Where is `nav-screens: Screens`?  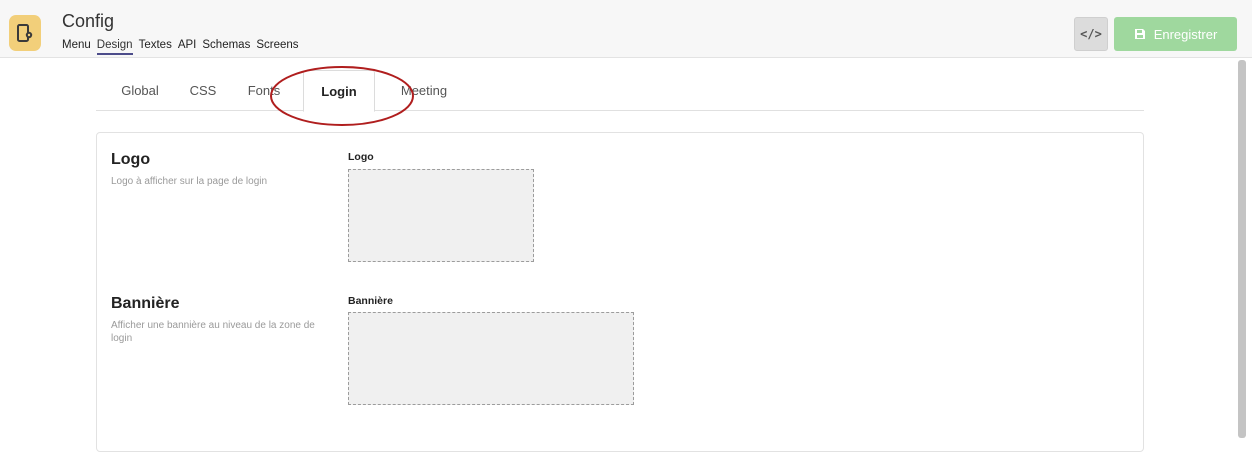
nav-screens: Screens is located at coordinates (277, 47).